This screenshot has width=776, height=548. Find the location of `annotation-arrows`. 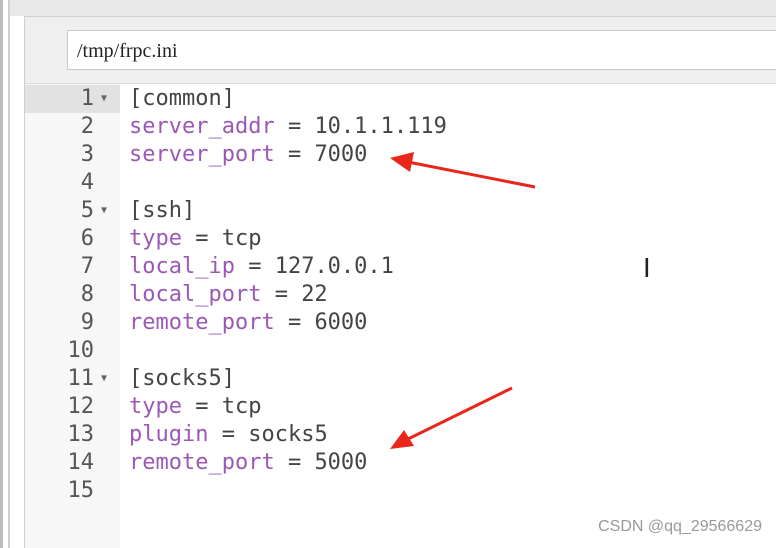

annotation-arrows is located at coordinates (463, 300).